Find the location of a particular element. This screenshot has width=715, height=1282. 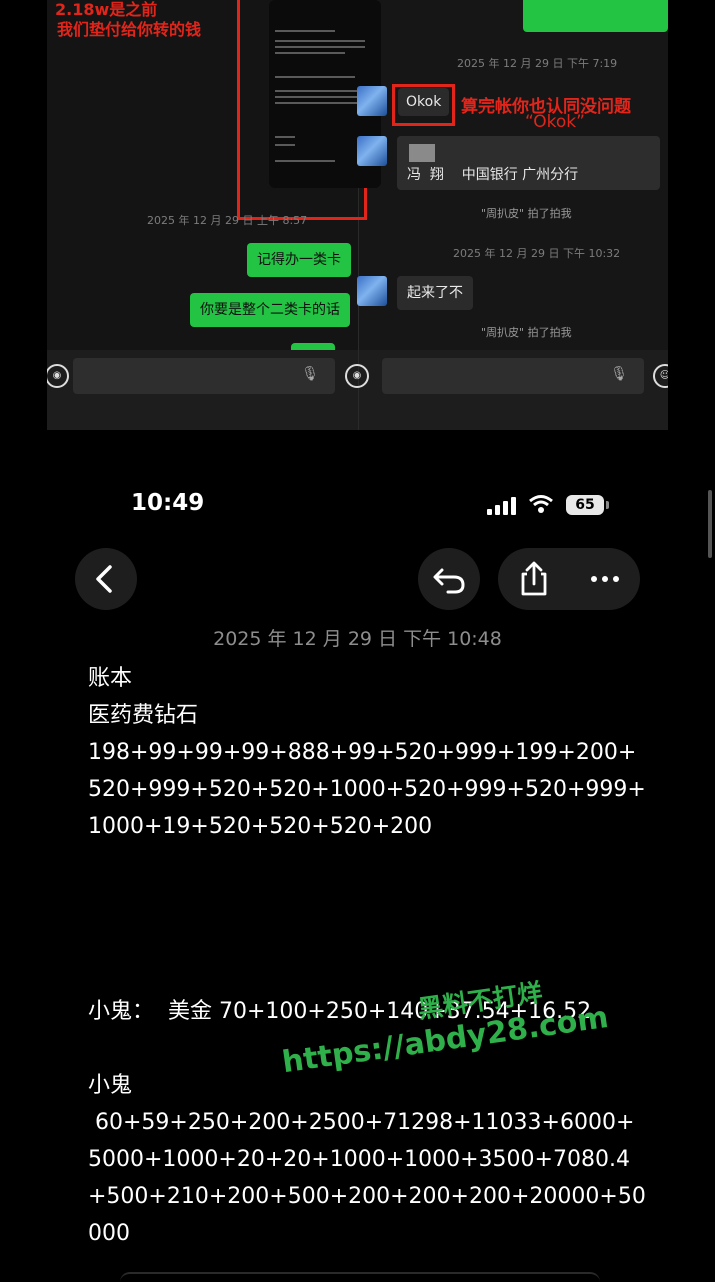

note-date: 2025 年 12 月 29 日 下午 10:48 is located at coordinates (357, 639).